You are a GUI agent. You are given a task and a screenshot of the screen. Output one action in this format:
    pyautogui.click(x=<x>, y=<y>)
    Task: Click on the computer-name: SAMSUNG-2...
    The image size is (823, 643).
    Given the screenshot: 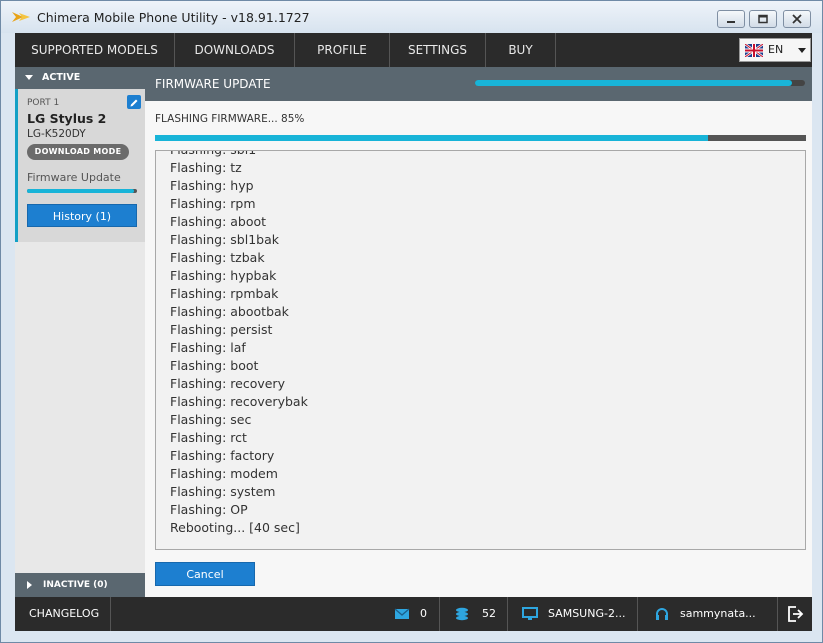 What is the action you would take?
    pyautogui.click(x=587, y=613)
    